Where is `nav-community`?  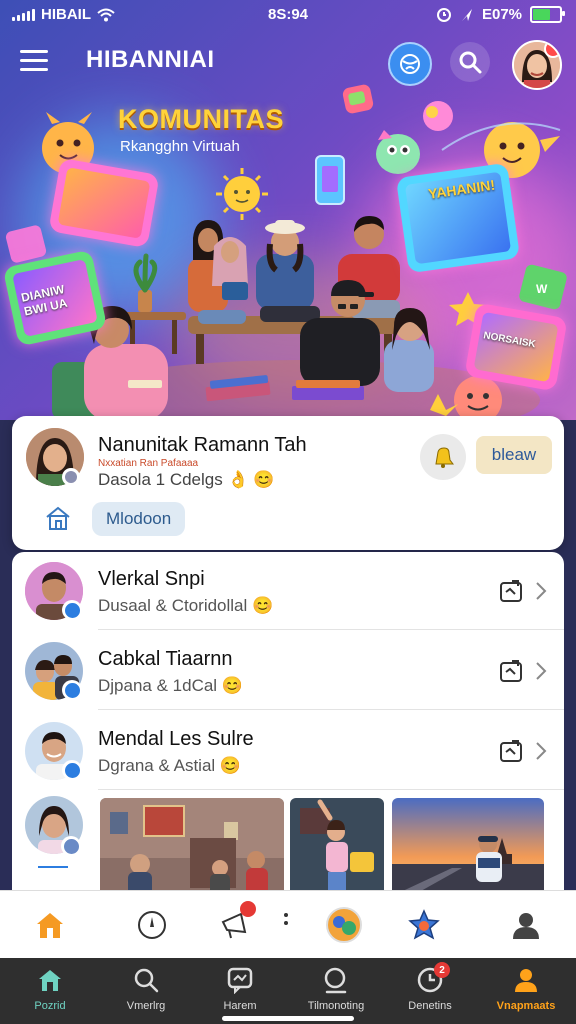
nav-community is located at coordinates (344, 925).